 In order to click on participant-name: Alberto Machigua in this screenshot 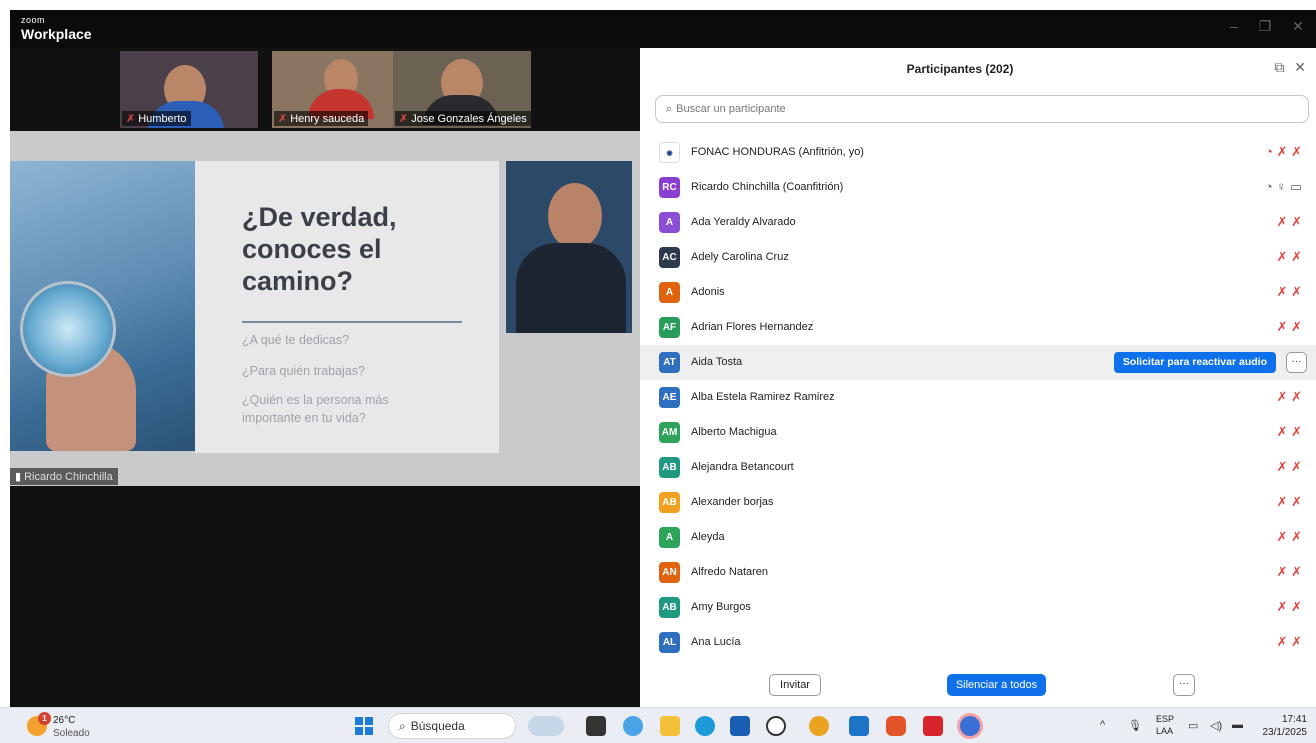, I will do `click(734, 432)`.